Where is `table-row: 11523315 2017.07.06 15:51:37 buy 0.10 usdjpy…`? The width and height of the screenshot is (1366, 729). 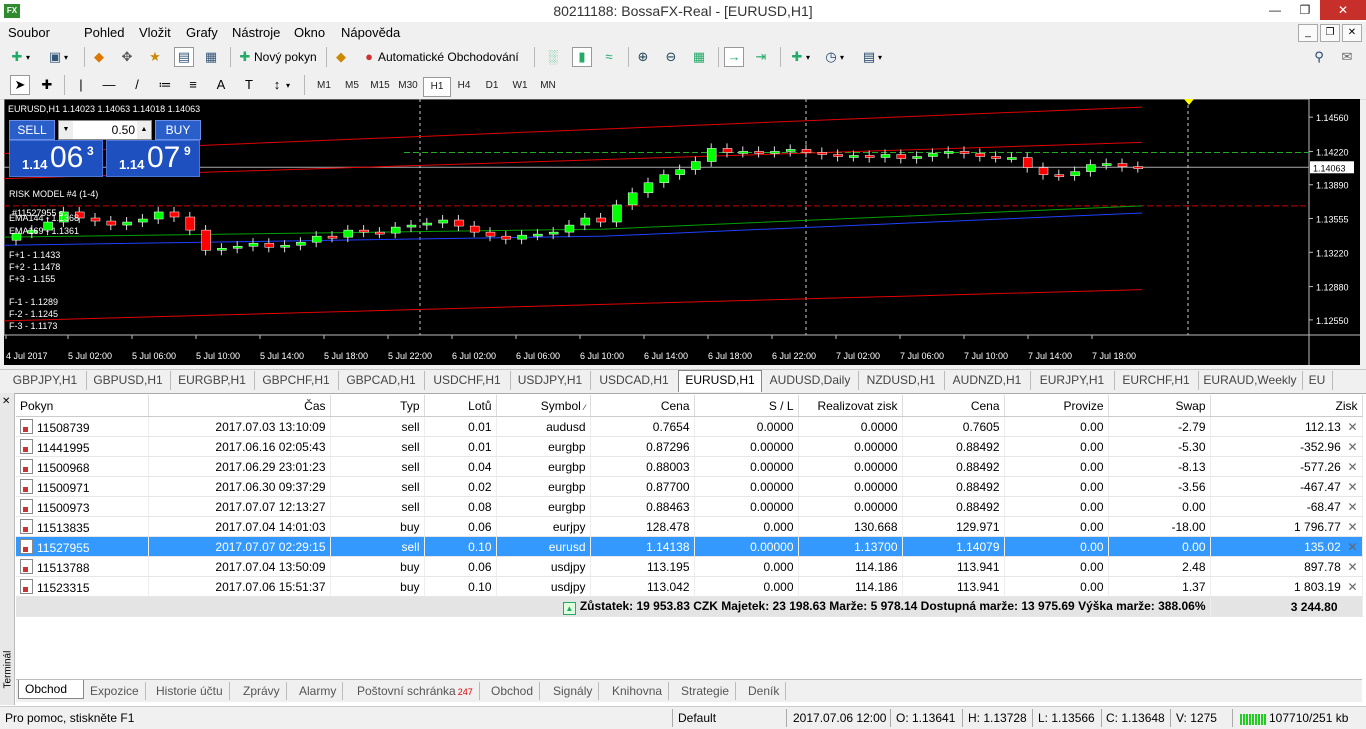 table-row: 11523315 2017.07.06 15:51:37 buy 0.10 usdjpy… is located at coordinates (689, 586).